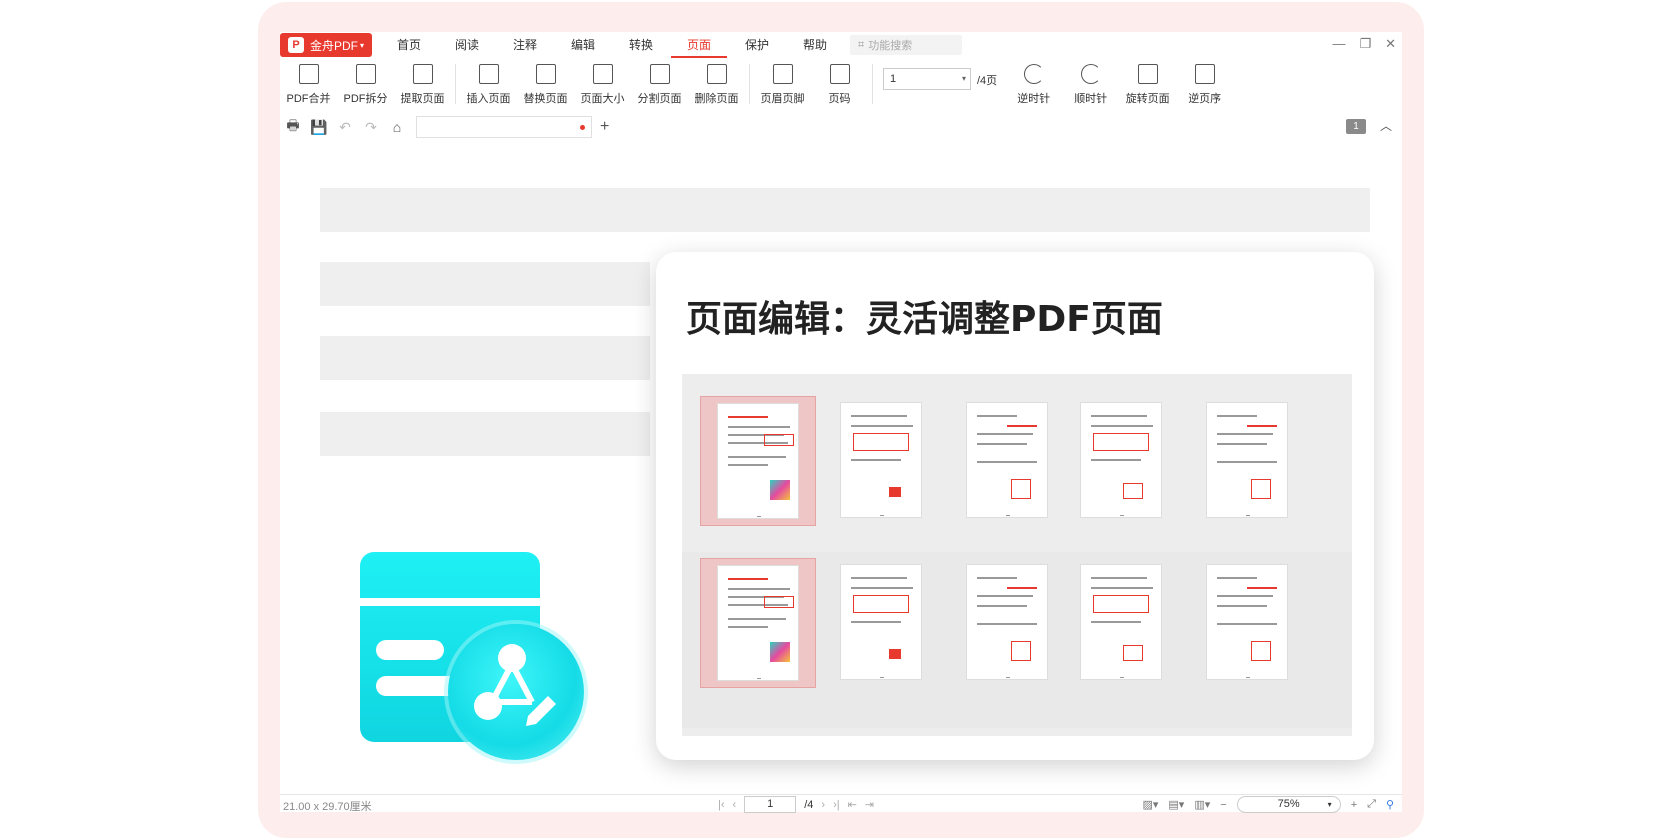 The width and height of the screenshot is (1680, 840). Describe the element at coordinates (1371, 804) in the screenshot. I see `fullscreen-icon: ⤢` at that location.